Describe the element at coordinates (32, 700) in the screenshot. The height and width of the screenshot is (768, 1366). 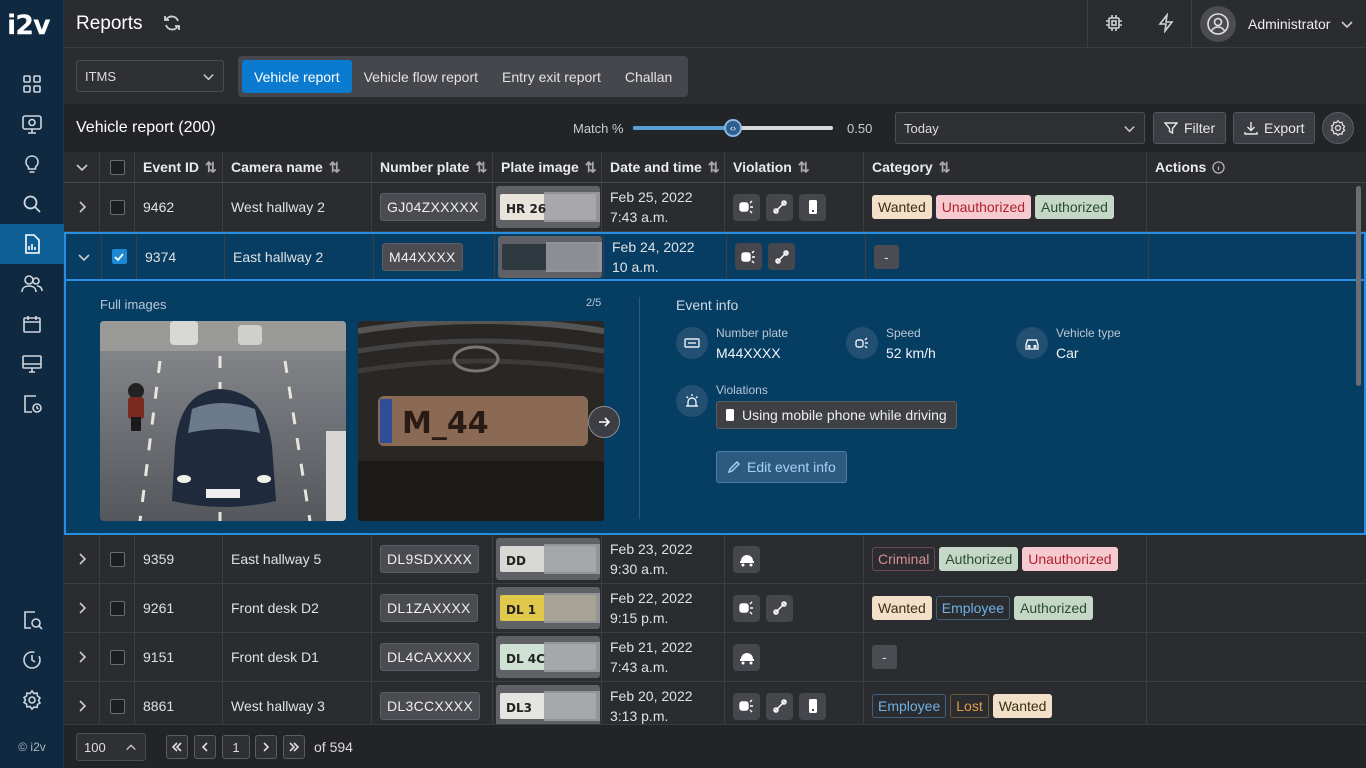
I see `settings-icon` at that location.